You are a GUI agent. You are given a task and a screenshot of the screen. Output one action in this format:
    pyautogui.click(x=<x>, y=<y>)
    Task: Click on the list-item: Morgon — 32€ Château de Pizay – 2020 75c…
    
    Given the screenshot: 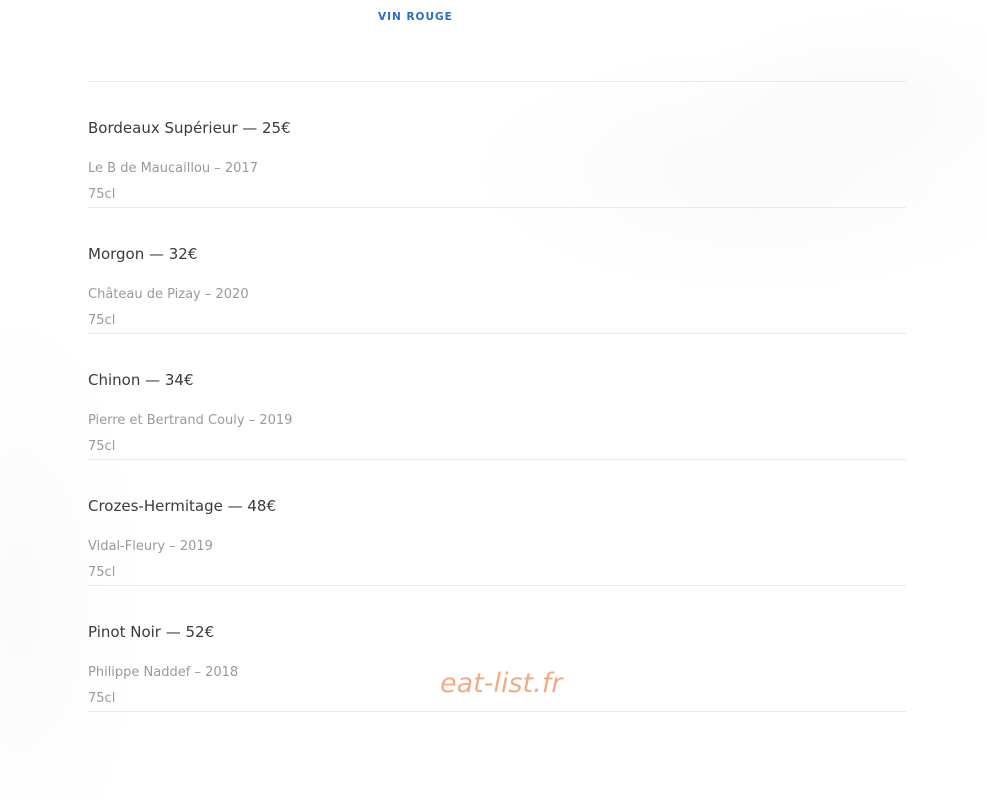 What is the action you would take?
    pyautogui.click(x=497, y=271)
    